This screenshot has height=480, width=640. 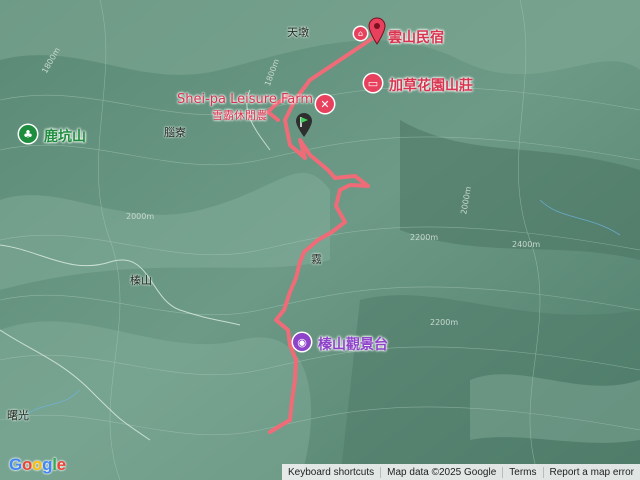 I want to click on poi-zhenshan-view-label: 榛山觀景台, so click(x=353, y=344).